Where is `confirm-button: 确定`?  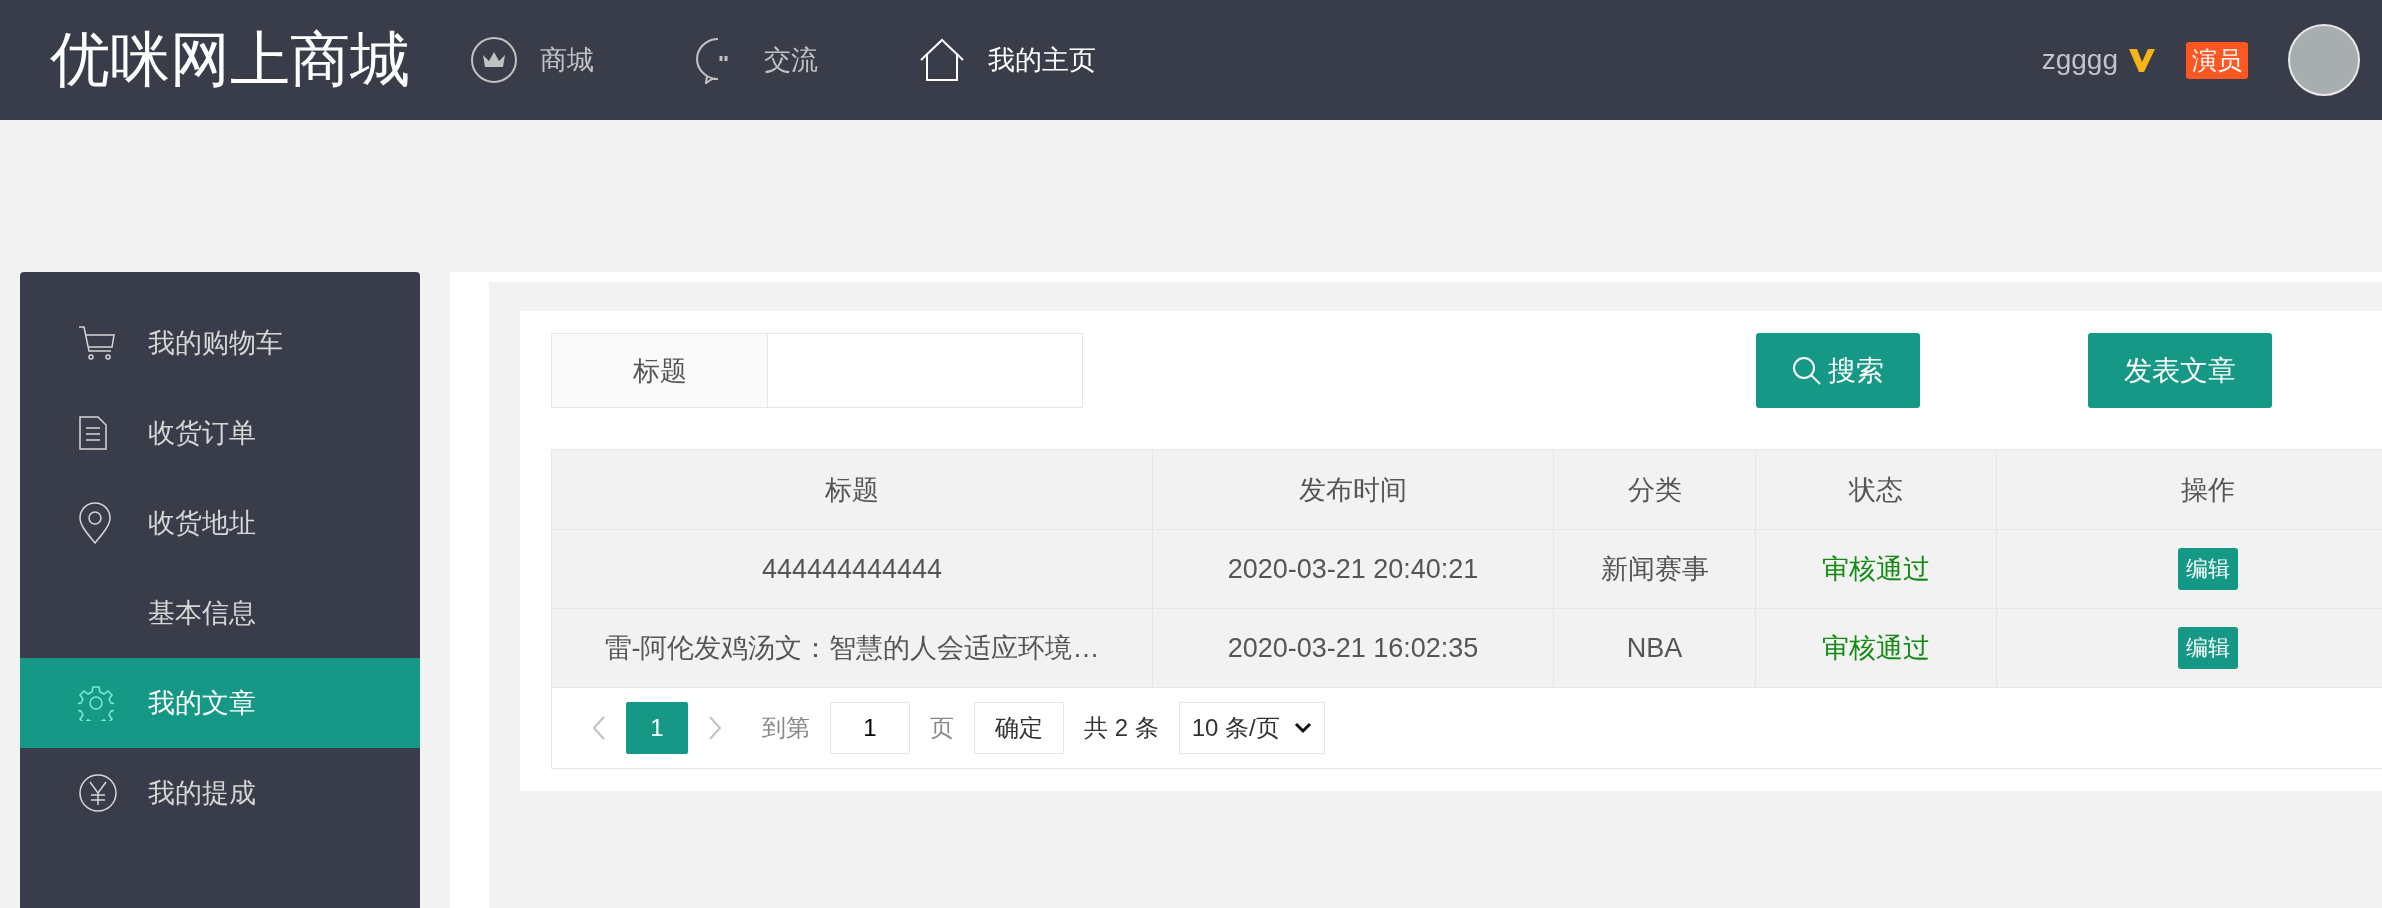 confirm-button: 确定 is located at coordinates (1019, 728).